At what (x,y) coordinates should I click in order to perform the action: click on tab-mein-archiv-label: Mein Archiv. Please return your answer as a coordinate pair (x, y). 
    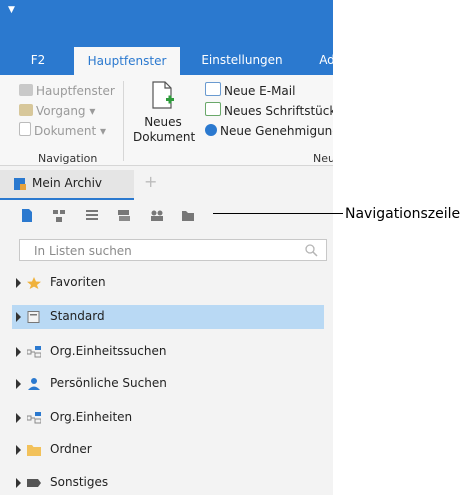
    Looking at the image, I should click on (67, 183).